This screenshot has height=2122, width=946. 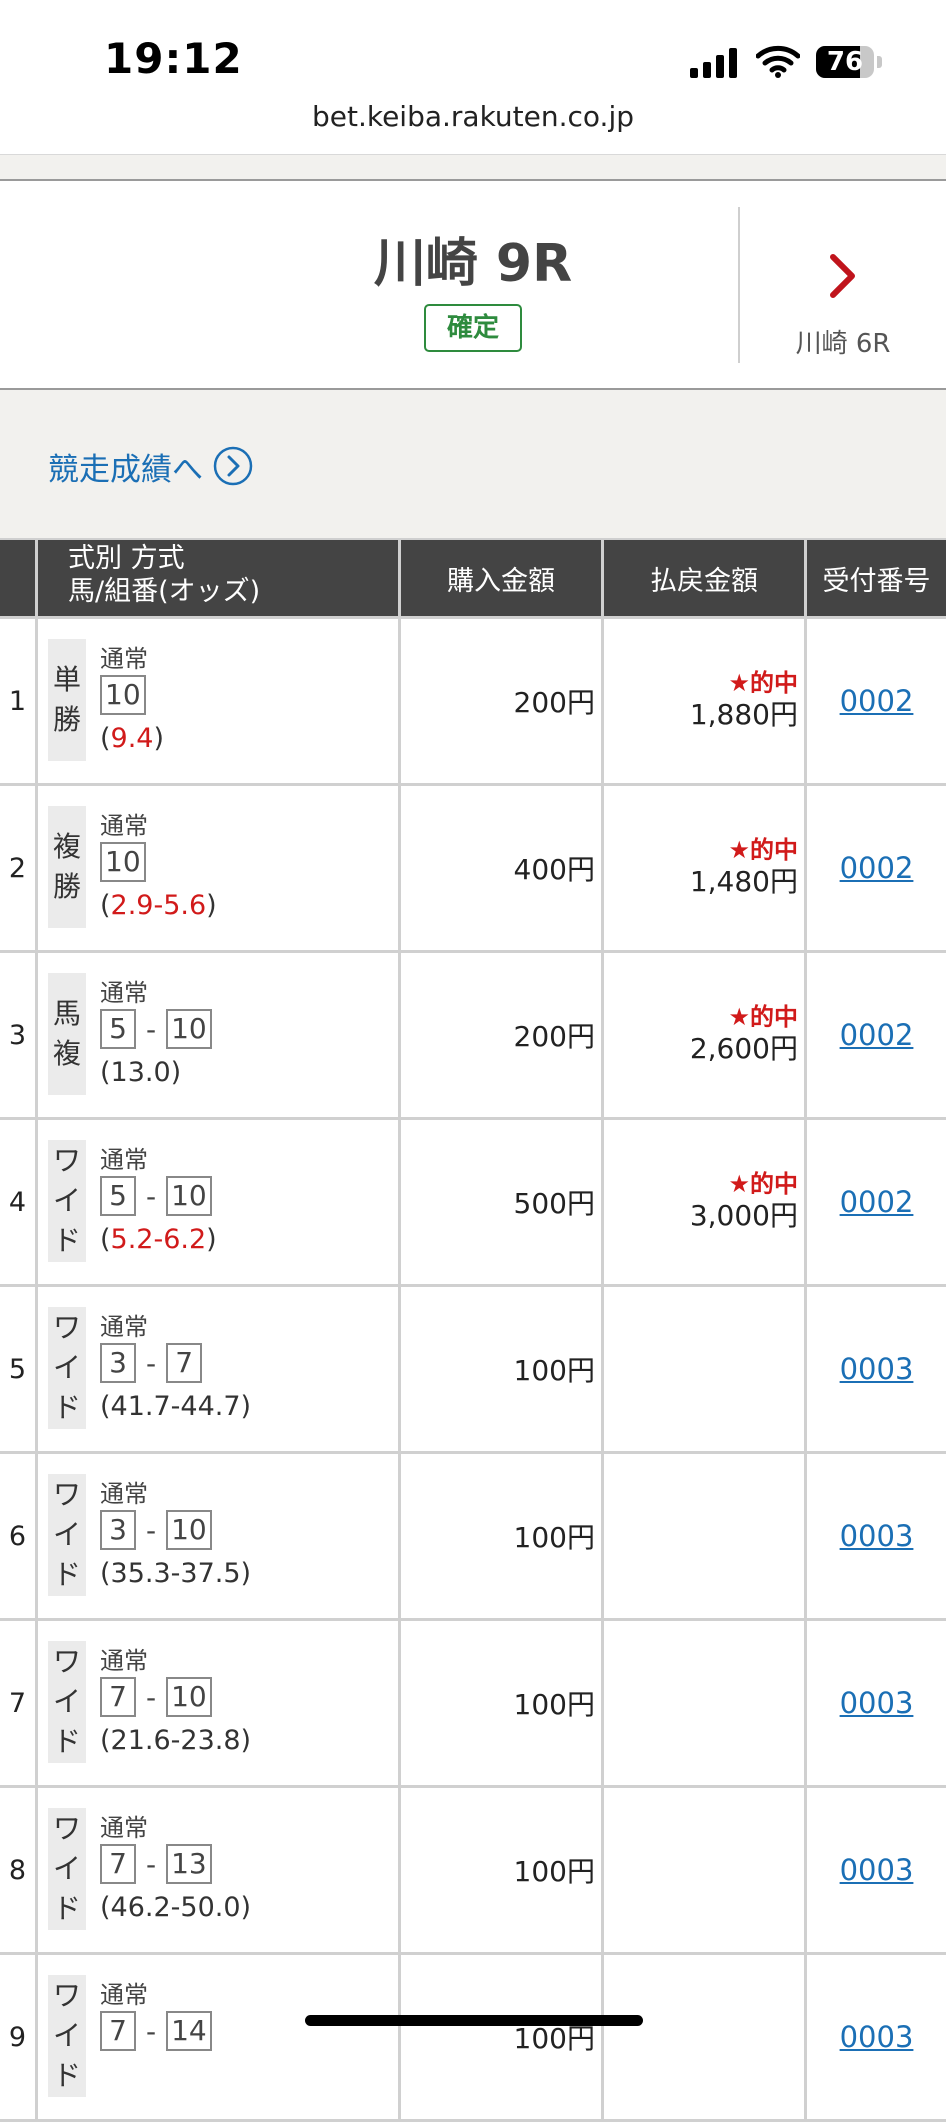 I want to click on bet-type-char: 複, so click(x=66, y=846).